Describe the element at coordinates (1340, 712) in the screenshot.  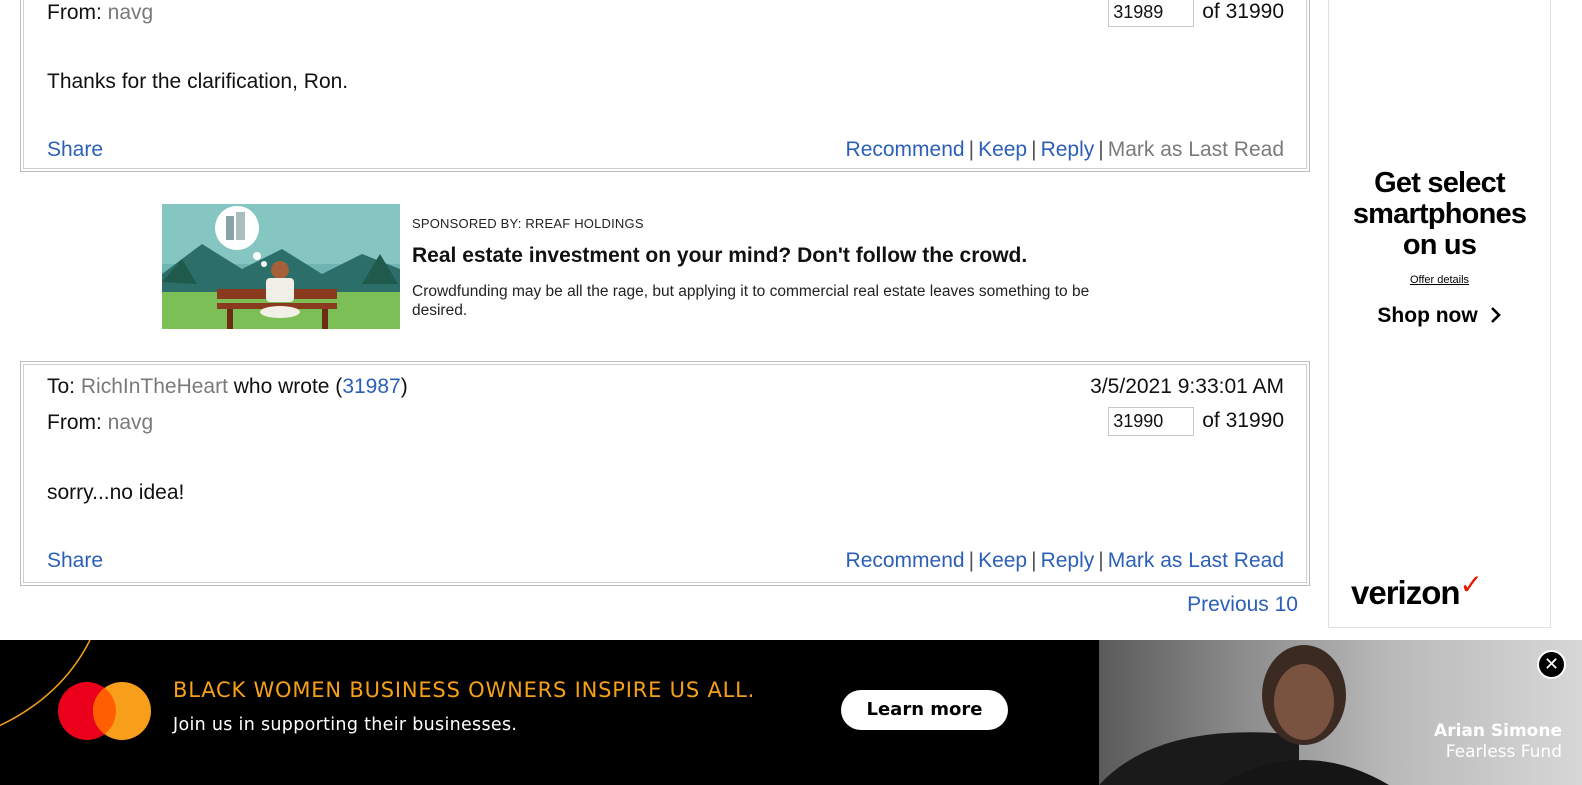
I see `banner-photo: Arian Simone Fearless Fund` at that location.